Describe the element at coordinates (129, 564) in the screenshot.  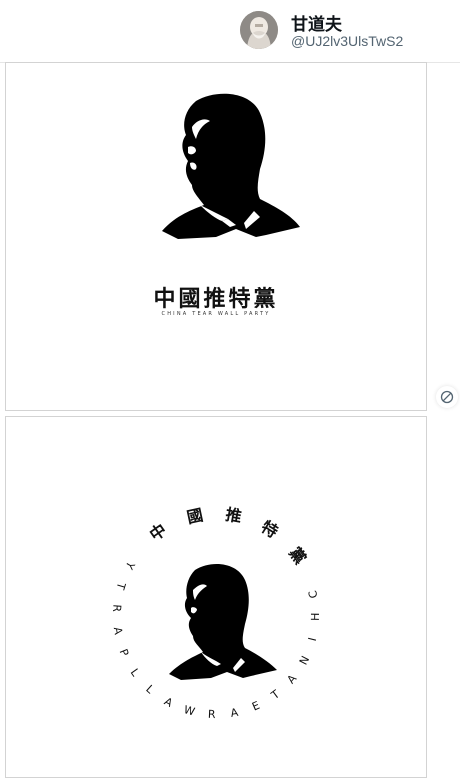
I see `ring-letter-17: Y` at that location.